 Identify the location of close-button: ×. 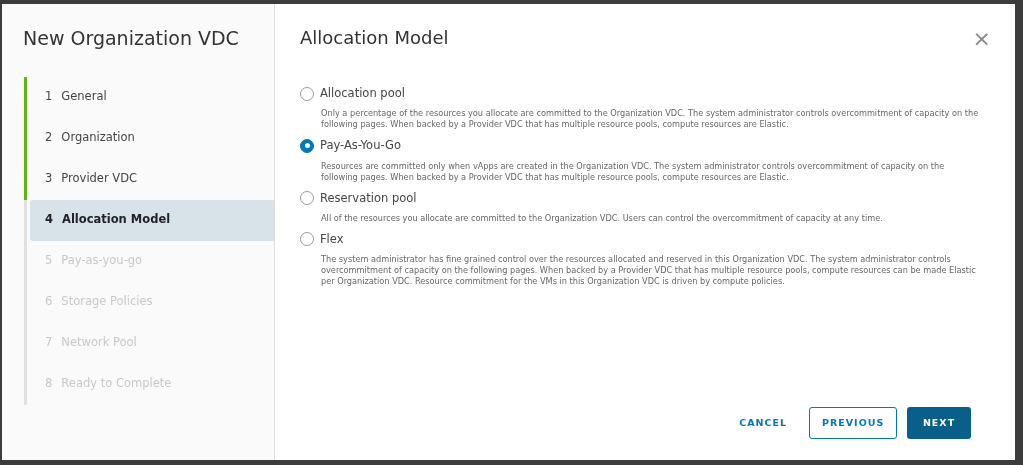
(981, 39).